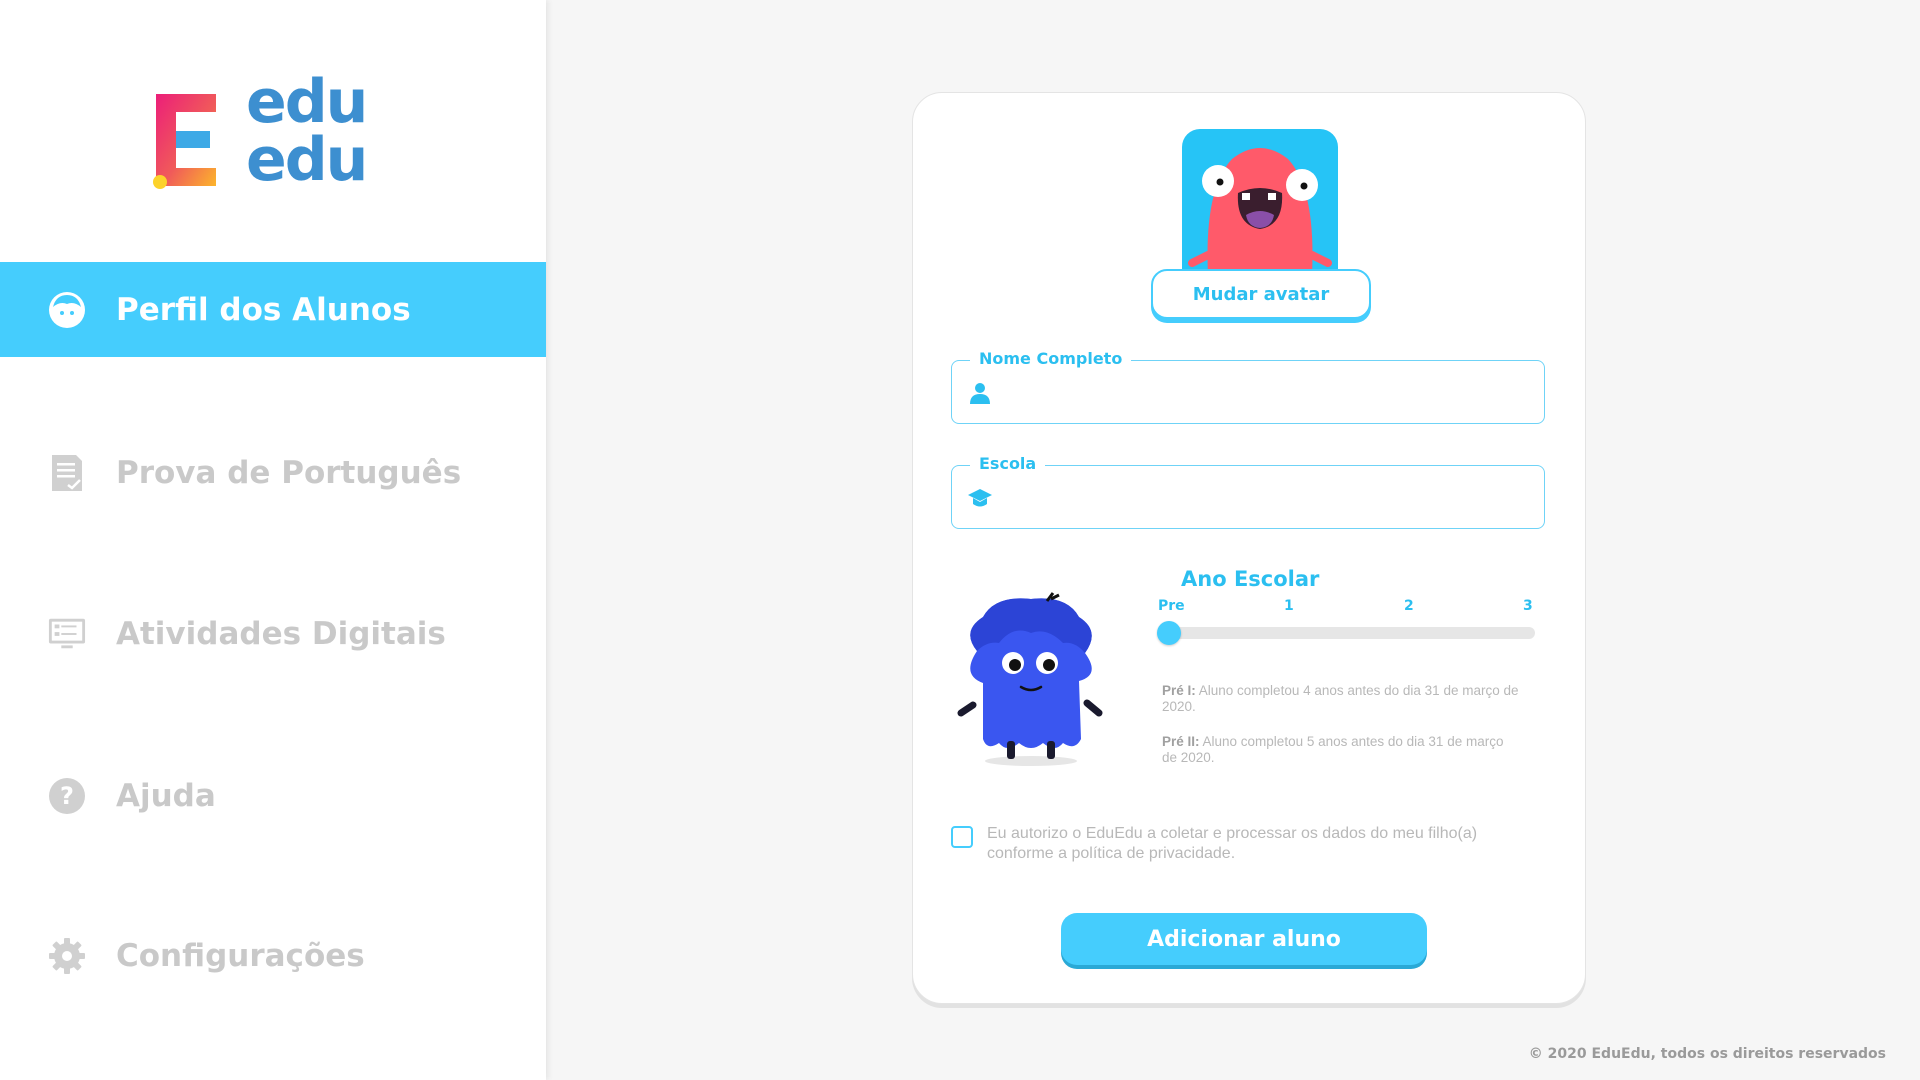  Describe the element at coordinates (1008, 463) in the screenshot. I see `school-label: Escola` at that location.